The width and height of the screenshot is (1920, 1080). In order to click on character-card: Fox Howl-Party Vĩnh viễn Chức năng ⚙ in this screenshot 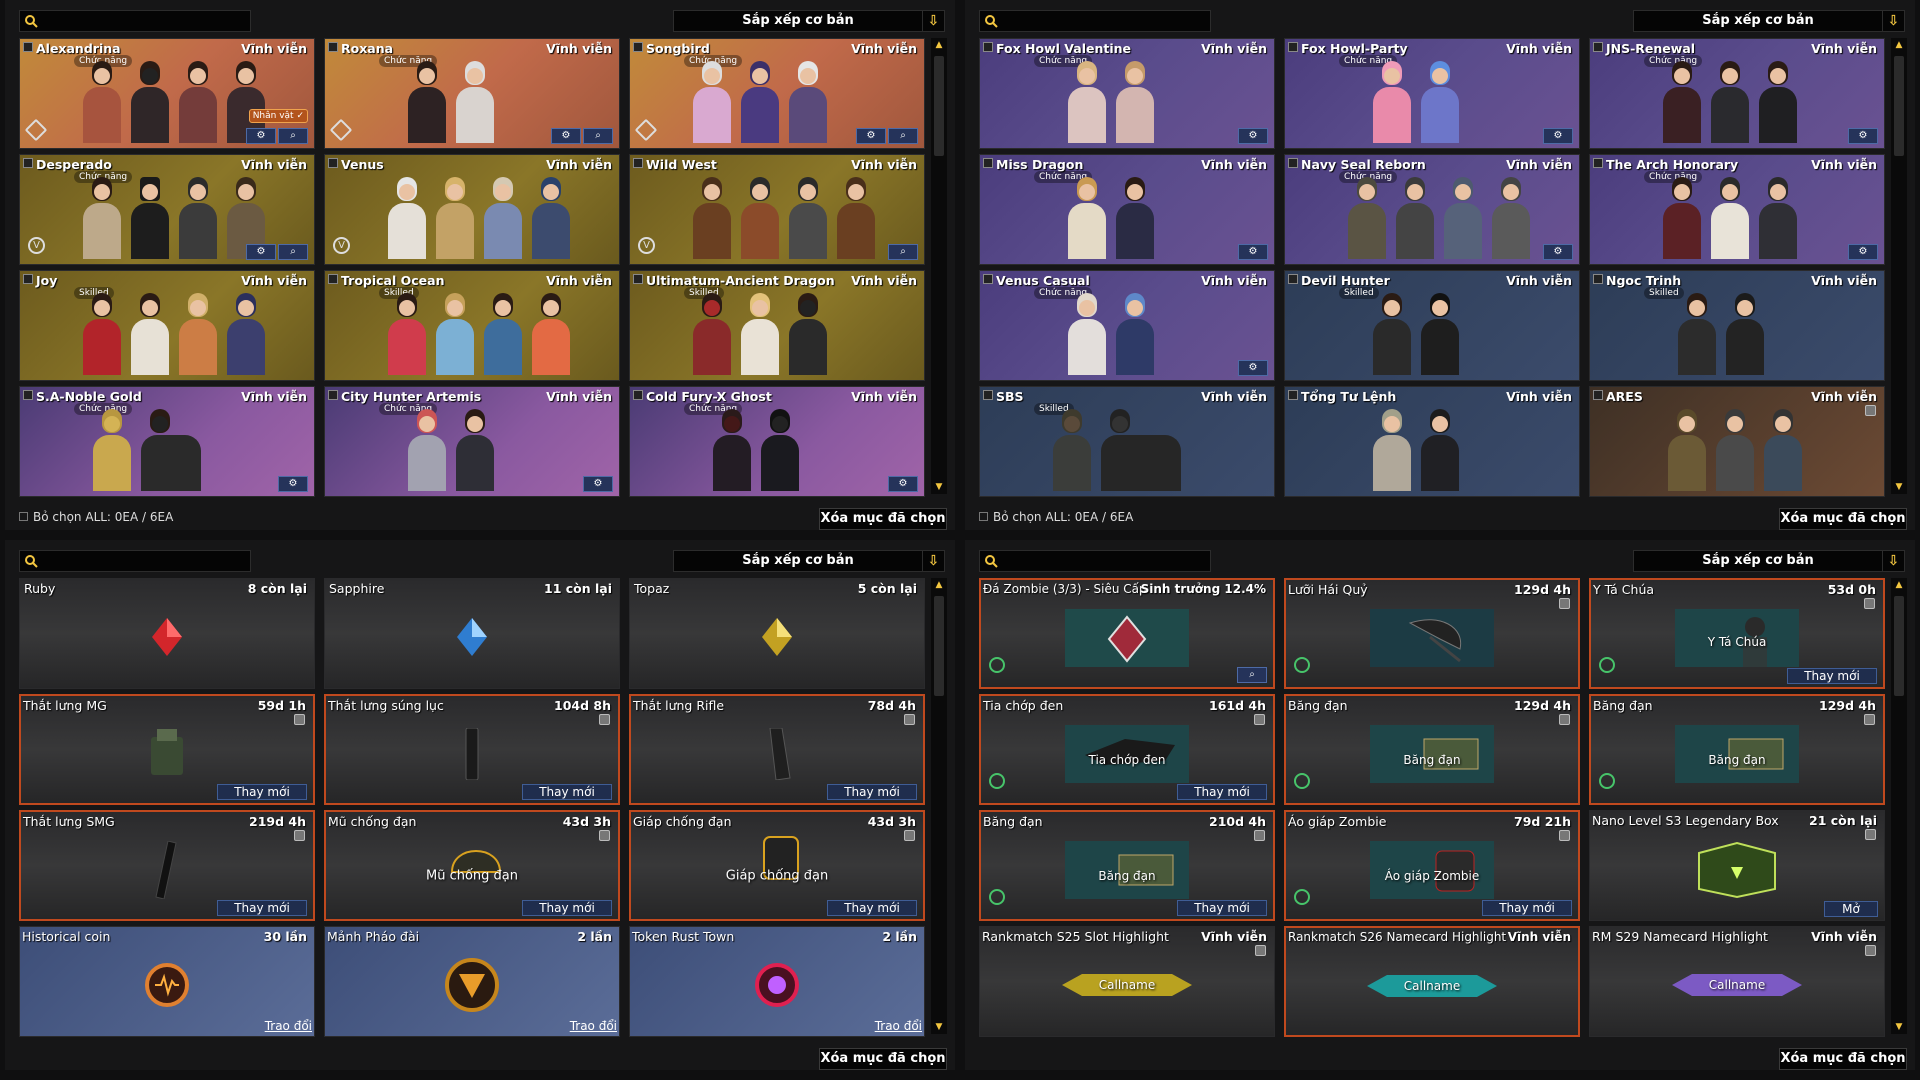, I will do `click(1432, 93)`.